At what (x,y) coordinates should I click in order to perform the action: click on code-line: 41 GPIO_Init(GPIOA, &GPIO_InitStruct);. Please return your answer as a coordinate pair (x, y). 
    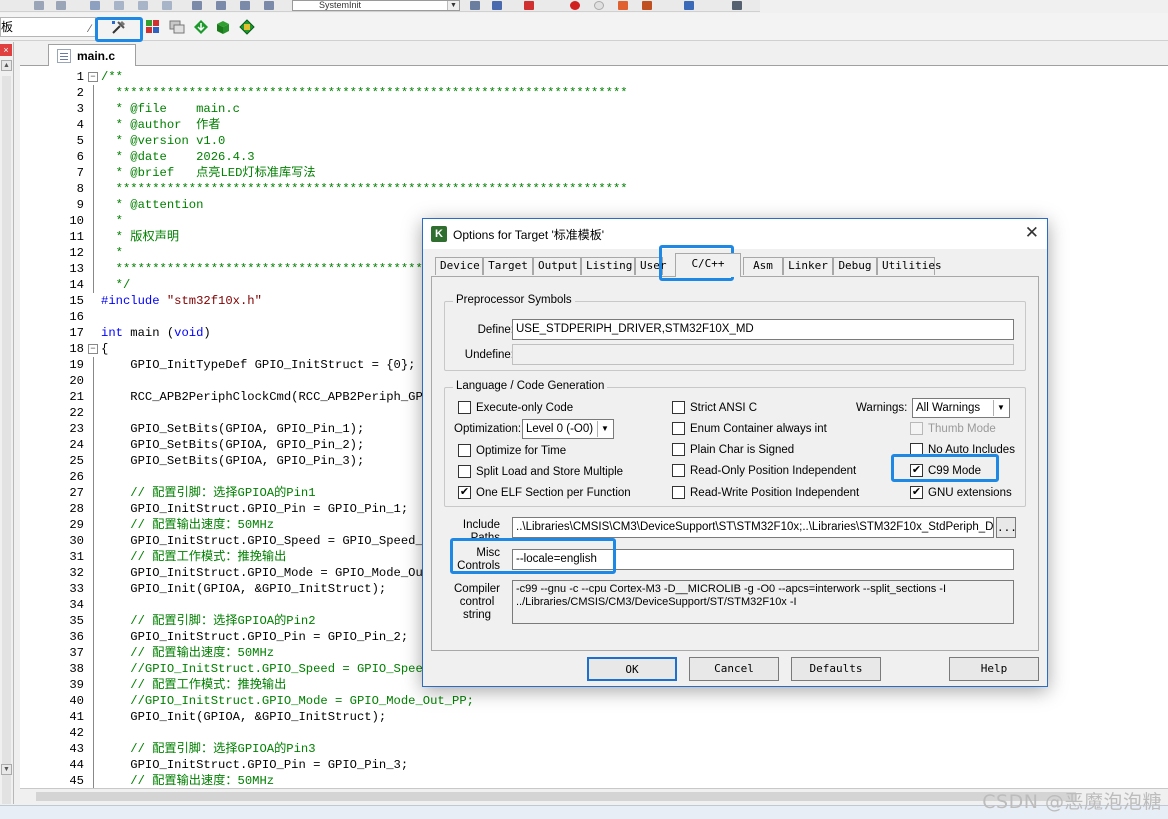
    Looking at the image, I should click on (594, 717).